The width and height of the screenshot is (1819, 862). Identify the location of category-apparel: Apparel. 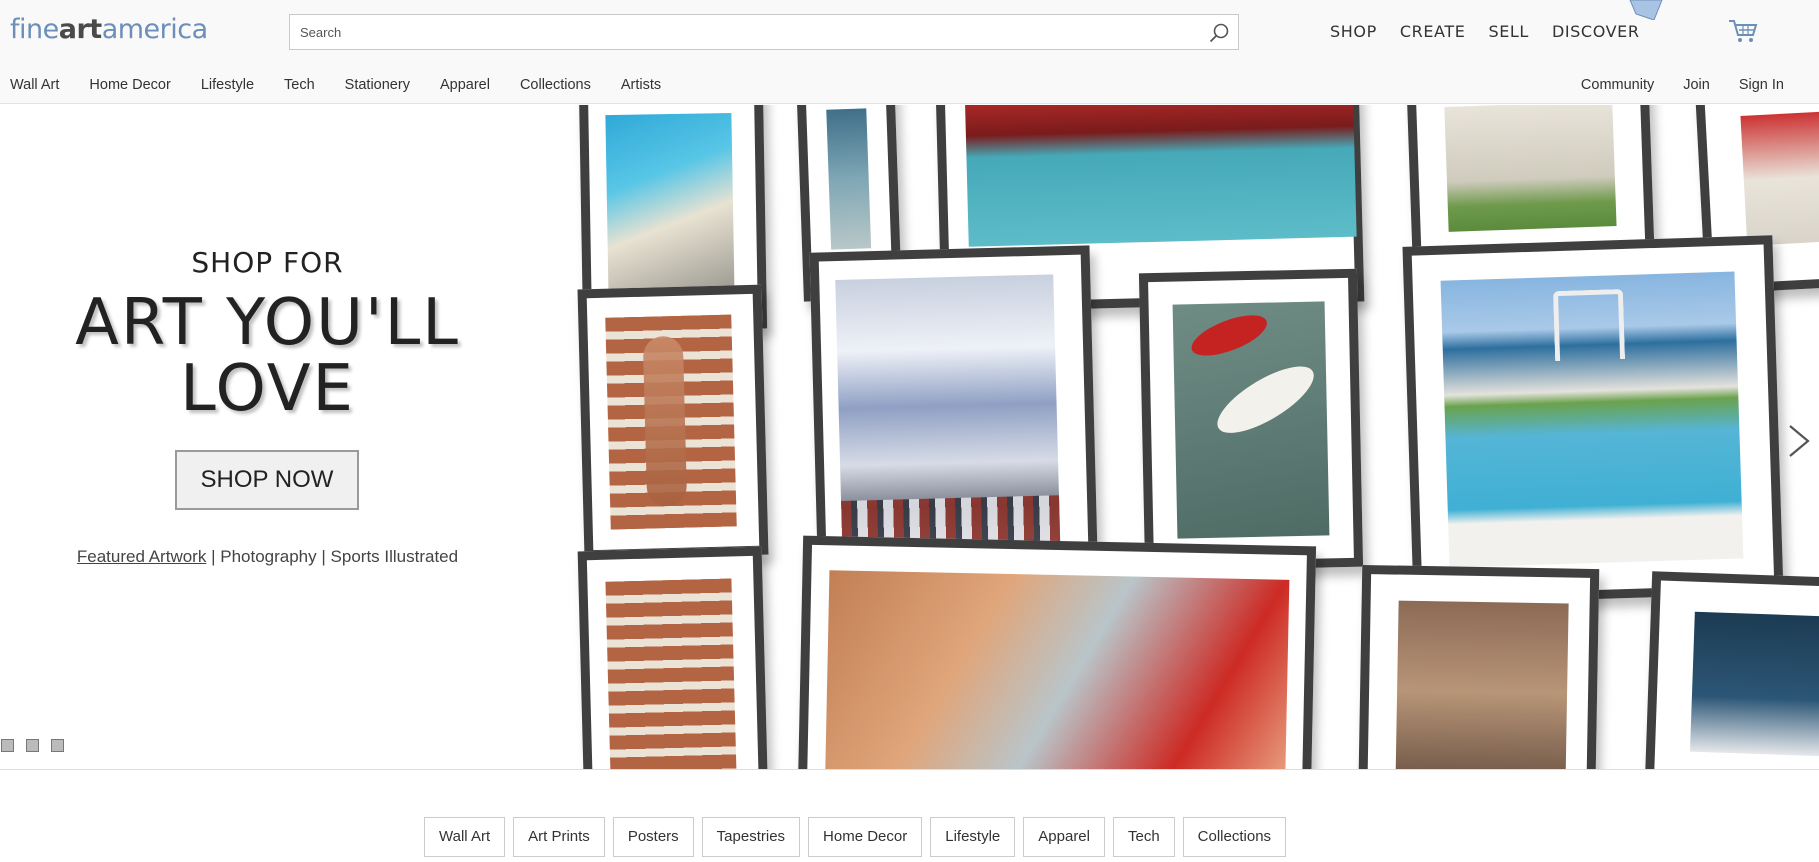
(1064, 837).